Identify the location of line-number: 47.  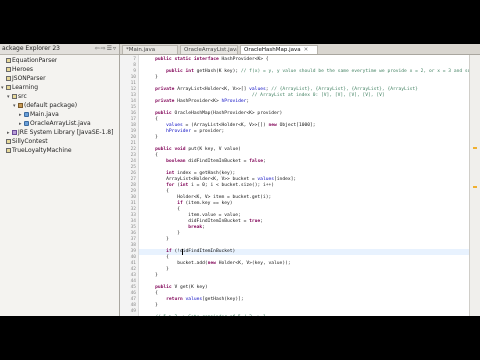
(133, 299).